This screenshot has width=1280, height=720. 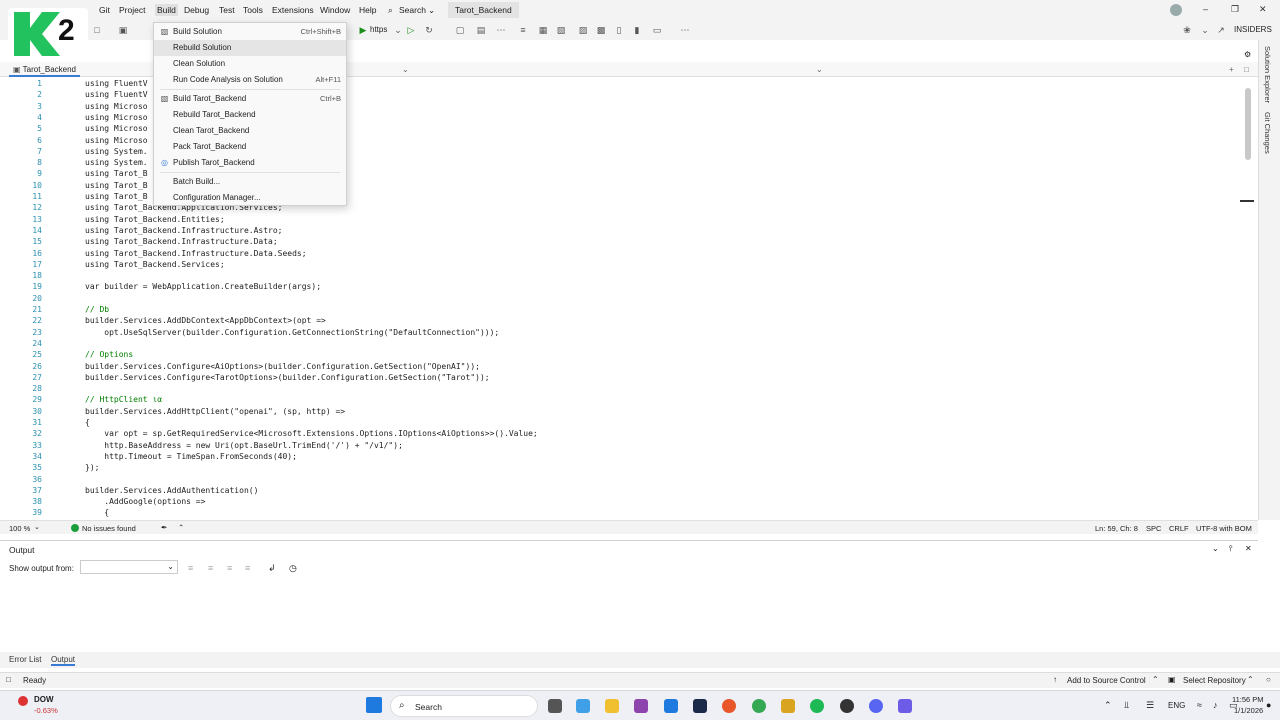 What do you see at coordinates (1199, 705) in the screenshot?
I see `wifi-icon: ≈` at bounding box center [1199, 705].